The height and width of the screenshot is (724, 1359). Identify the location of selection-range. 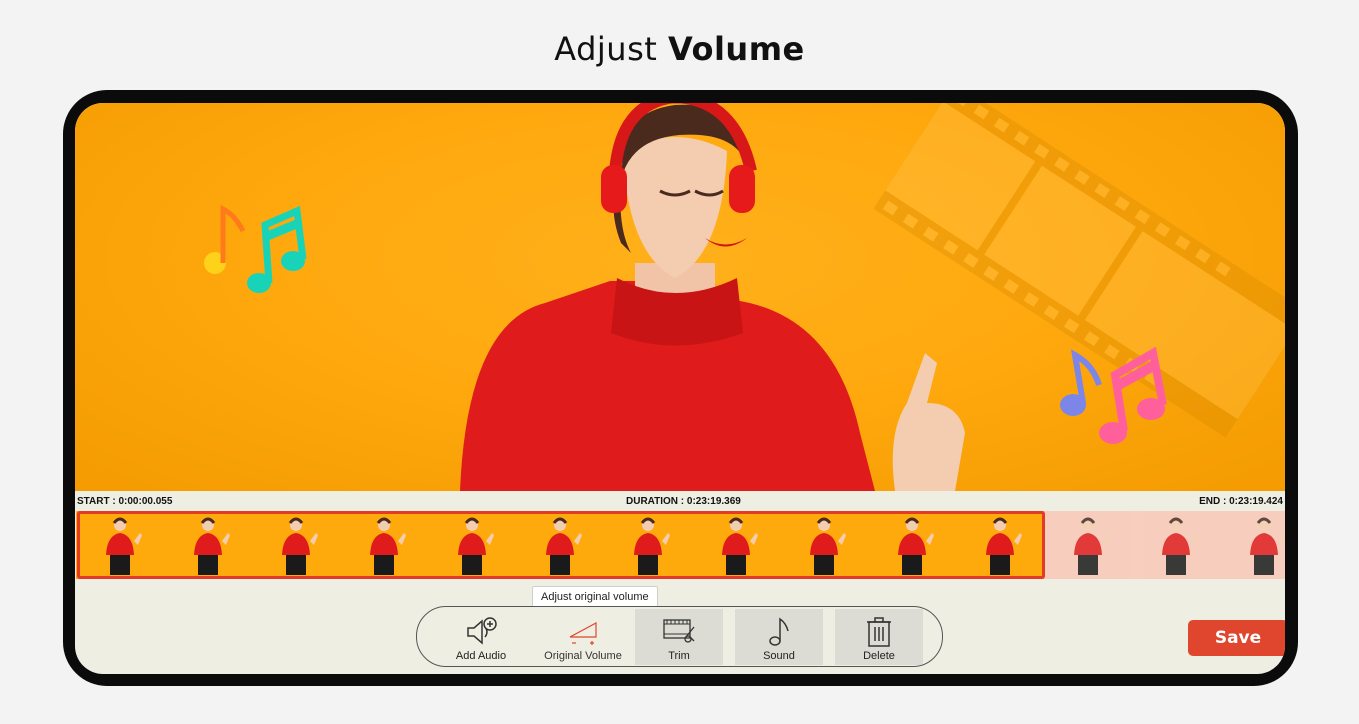
(561, 545).